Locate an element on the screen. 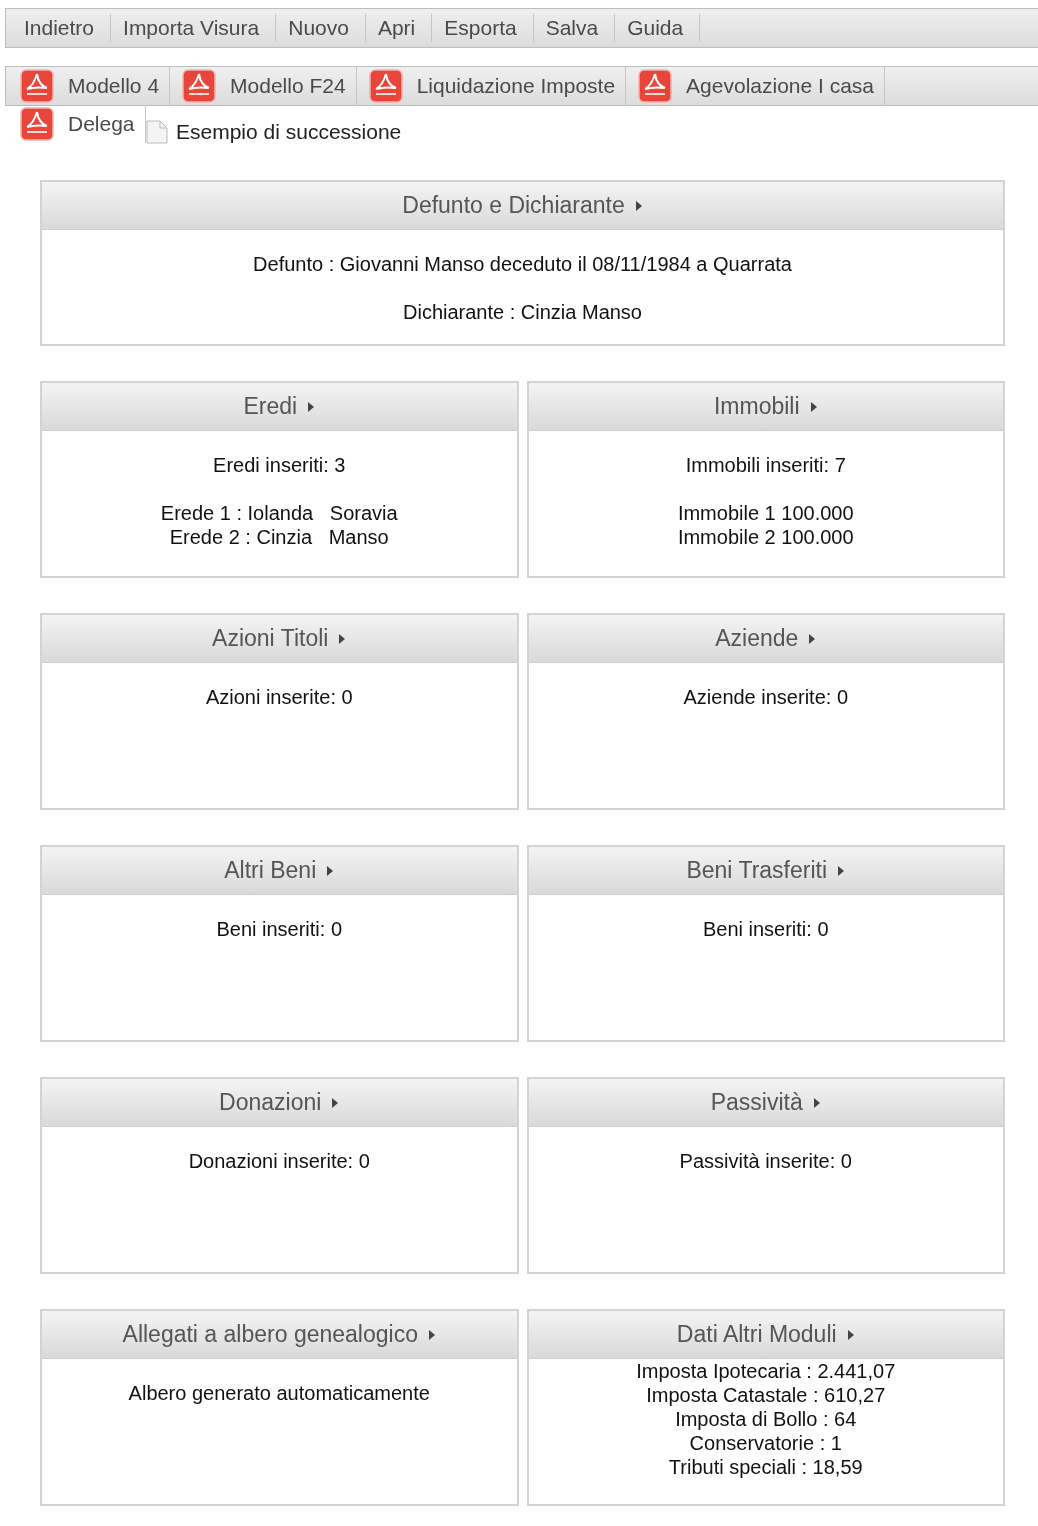 Image resolution: width=1038 pixels, height=1526 pixels. pdf-document-button: Modello 4 is located at coordinates (93, 86).